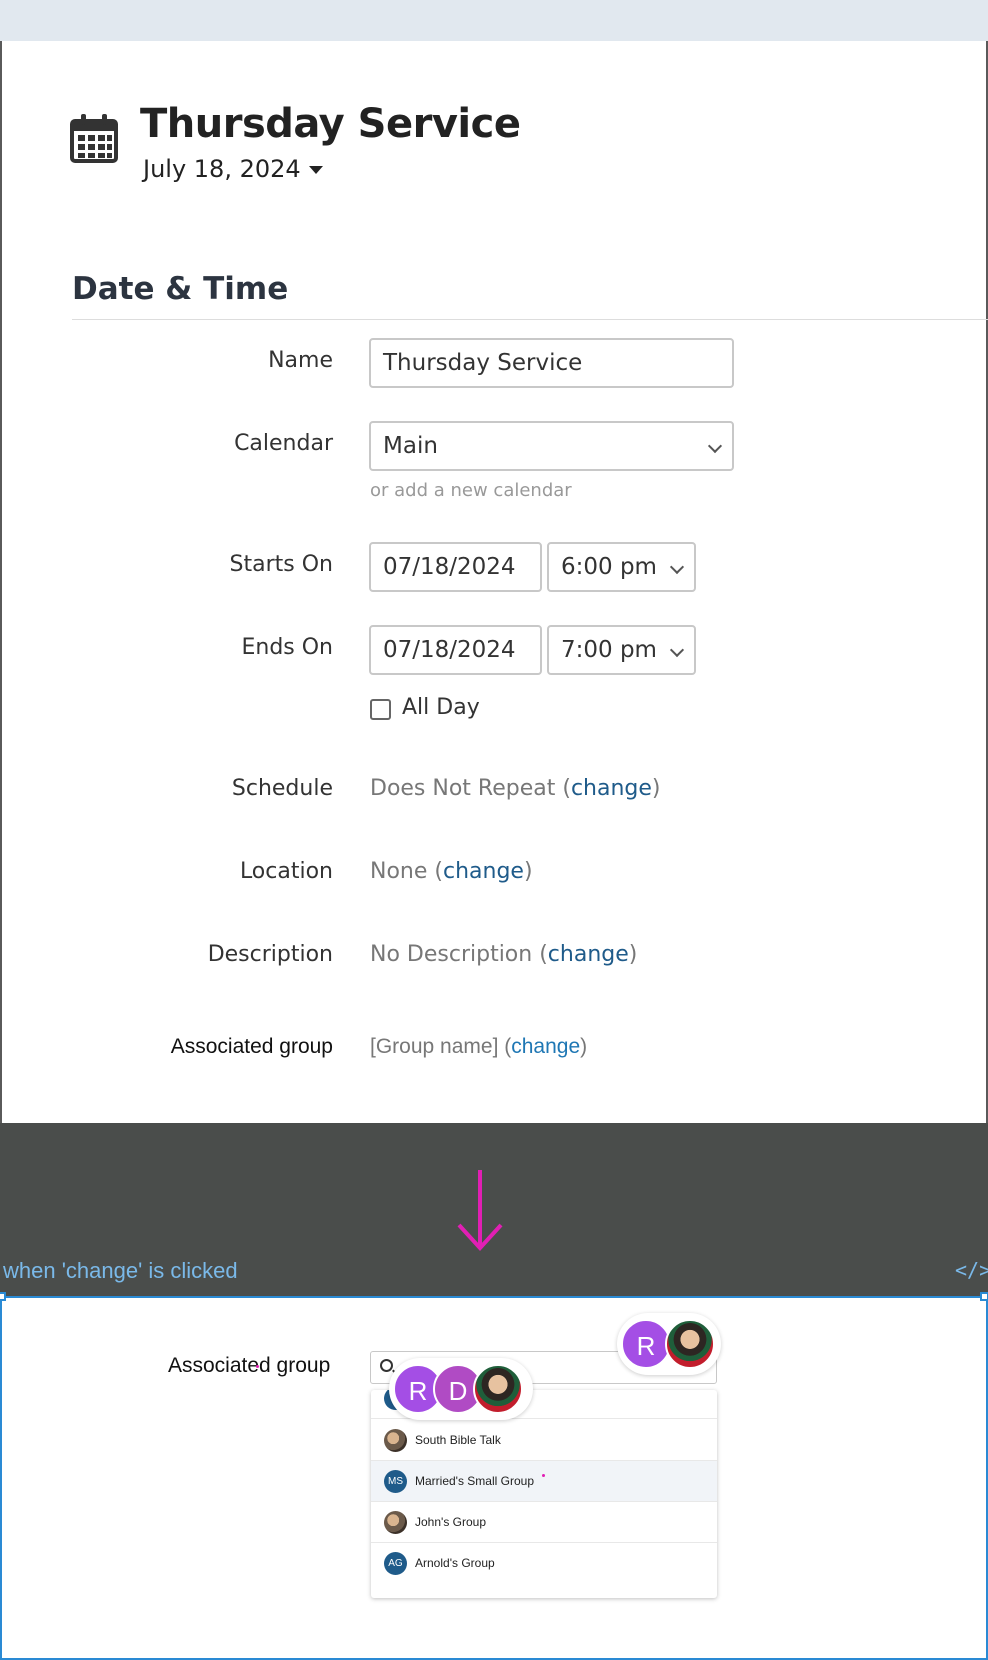 This screenshot has height=1660, width=988. What do you see at coordinates (544, 1481) in the screenshot?
I see `list-item: MS Married's Small Group` at bounding box center [544, 1481].